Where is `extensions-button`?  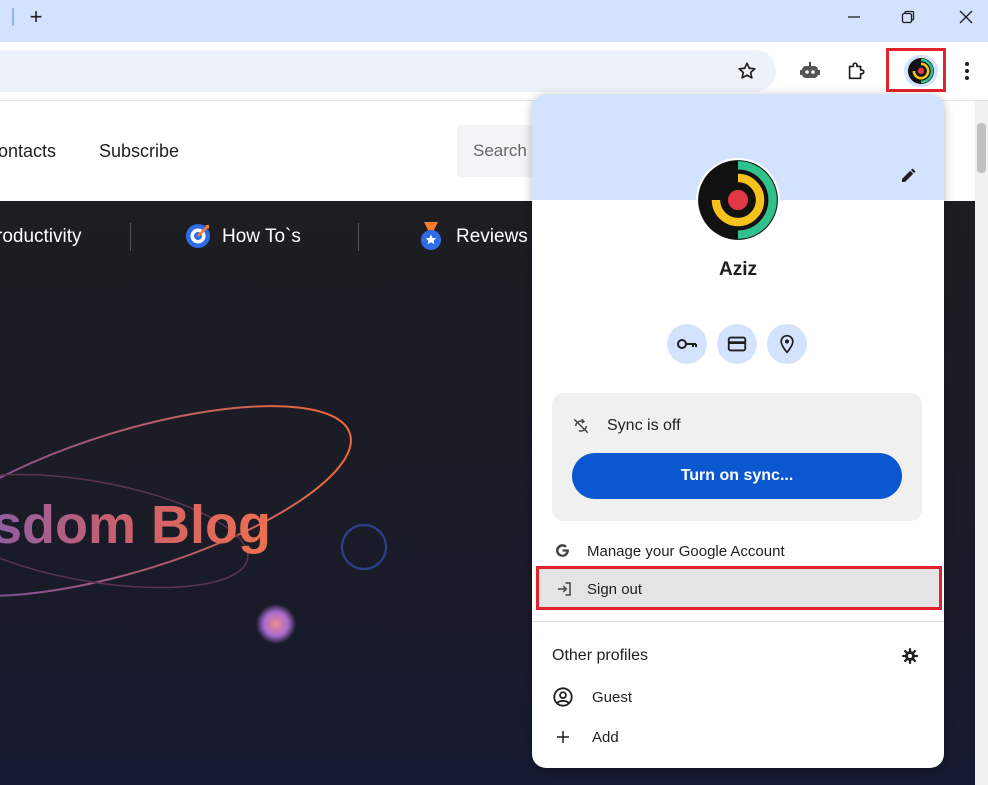 extensions-button is located at coordinates (856, 71).